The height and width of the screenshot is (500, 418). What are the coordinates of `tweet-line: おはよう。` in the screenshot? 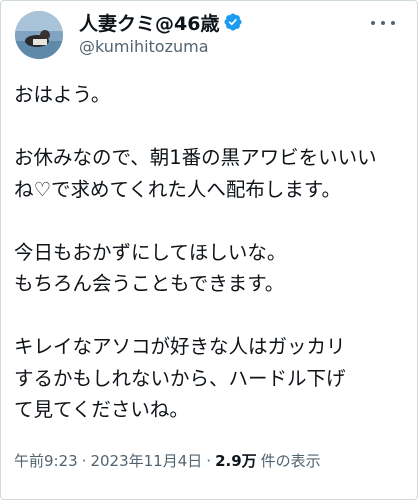 It's located at (62, 94).